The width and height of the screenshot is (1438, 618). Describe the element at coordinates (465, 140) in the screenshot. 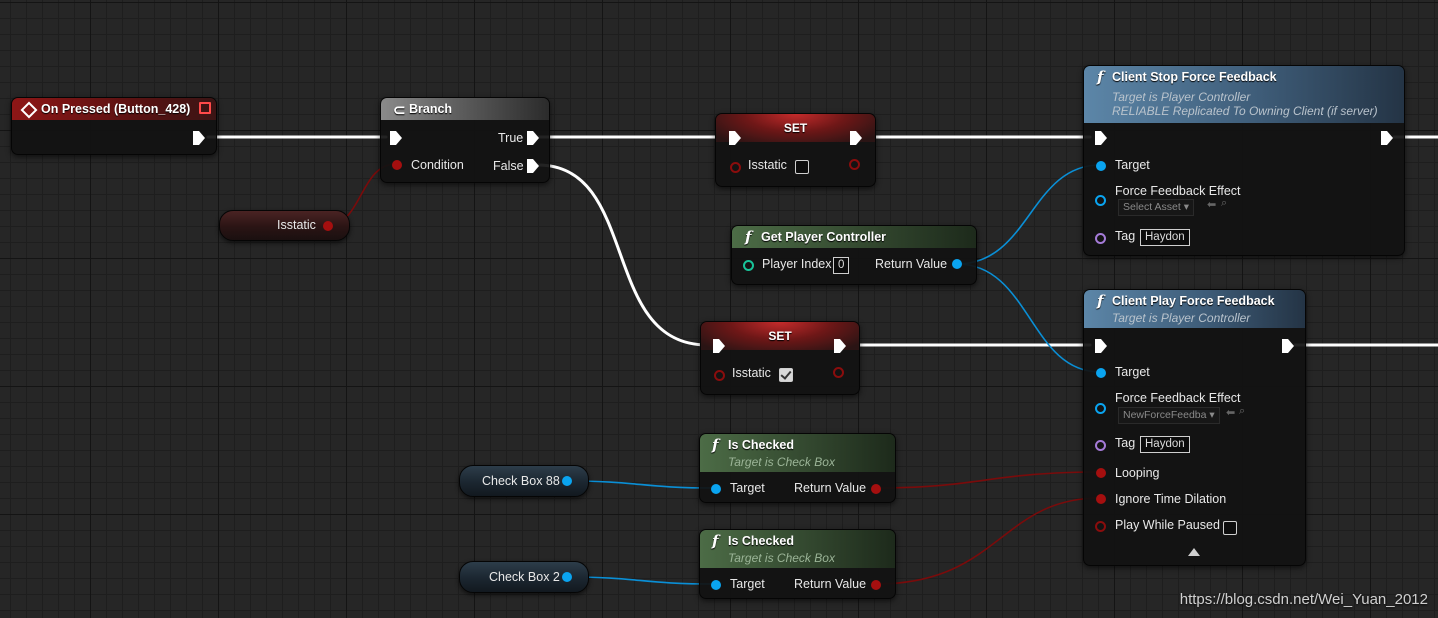

I see `branch-node: ⊂ Branch True Condition False` at that location.